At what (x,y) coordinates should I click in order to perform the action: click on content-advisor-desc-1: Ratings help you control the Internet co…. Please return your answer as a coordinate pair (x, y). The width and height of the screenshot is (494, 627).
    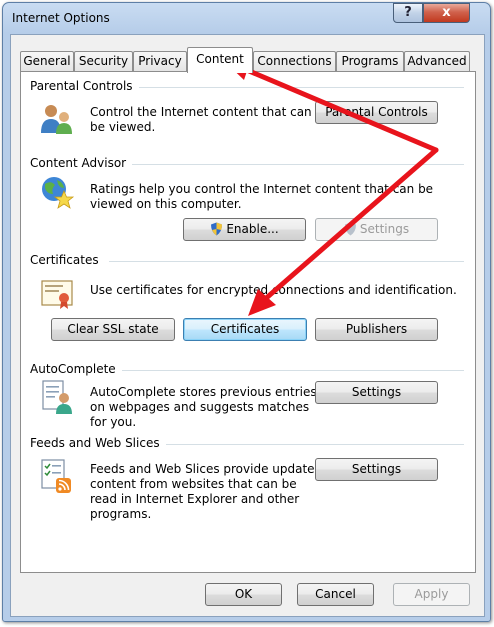
    Looking at the image, I should click on (262, 189).